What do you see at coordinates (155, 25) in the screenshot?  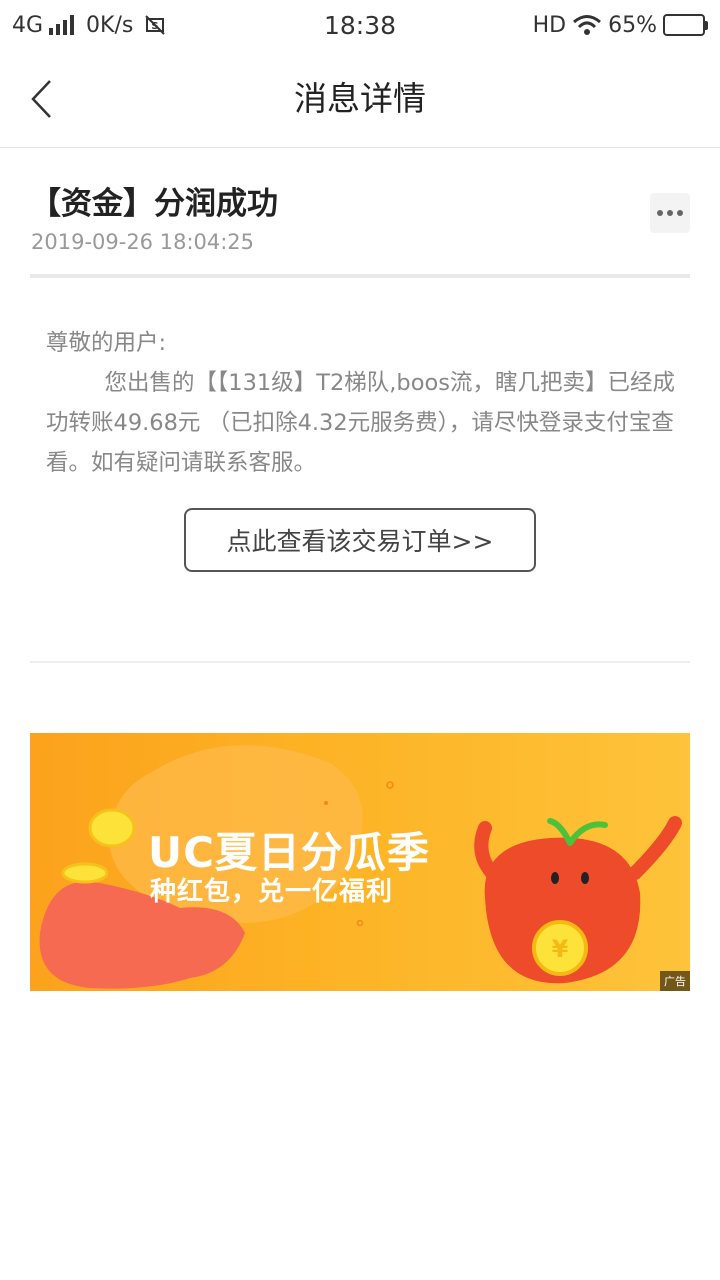 I see `screenshot-icon: S` at bounding box center [155, 25].